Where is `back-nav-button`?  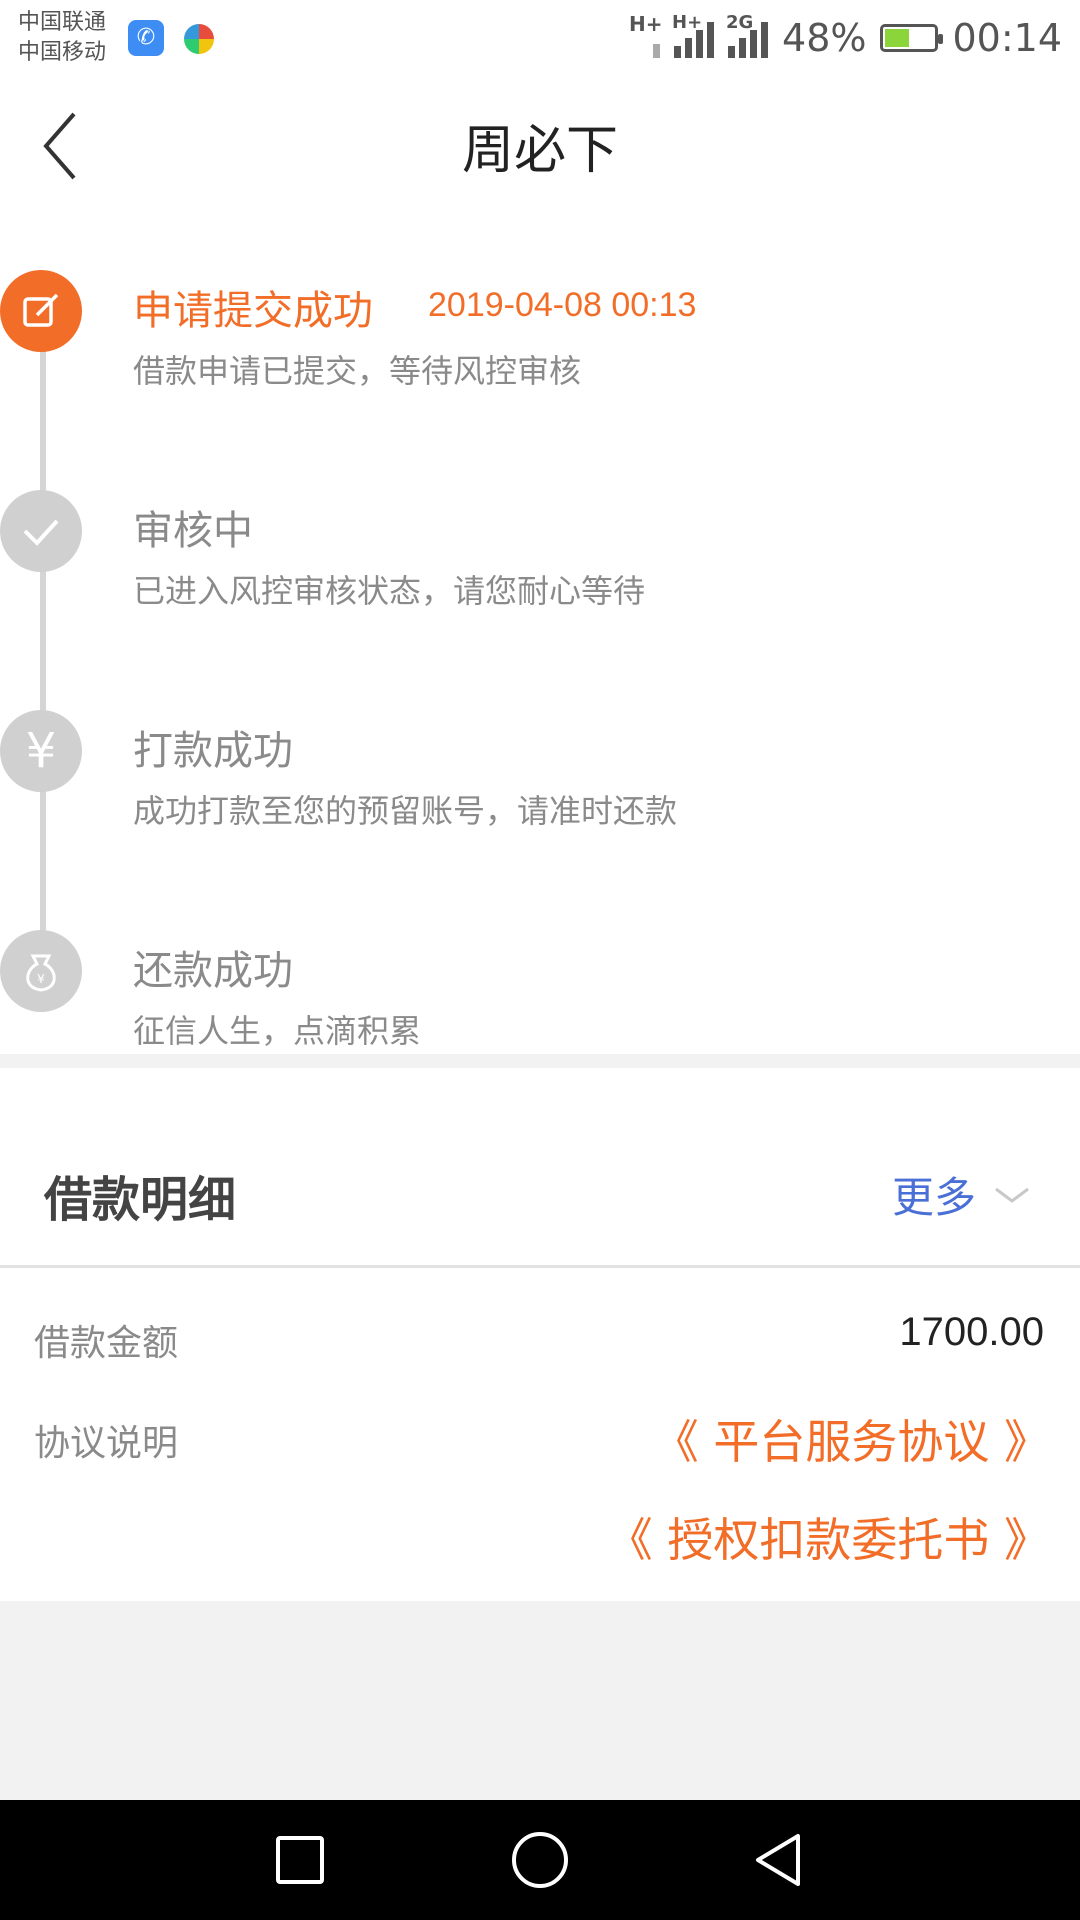
back-nav-button is located at coordinates (780, 1860).